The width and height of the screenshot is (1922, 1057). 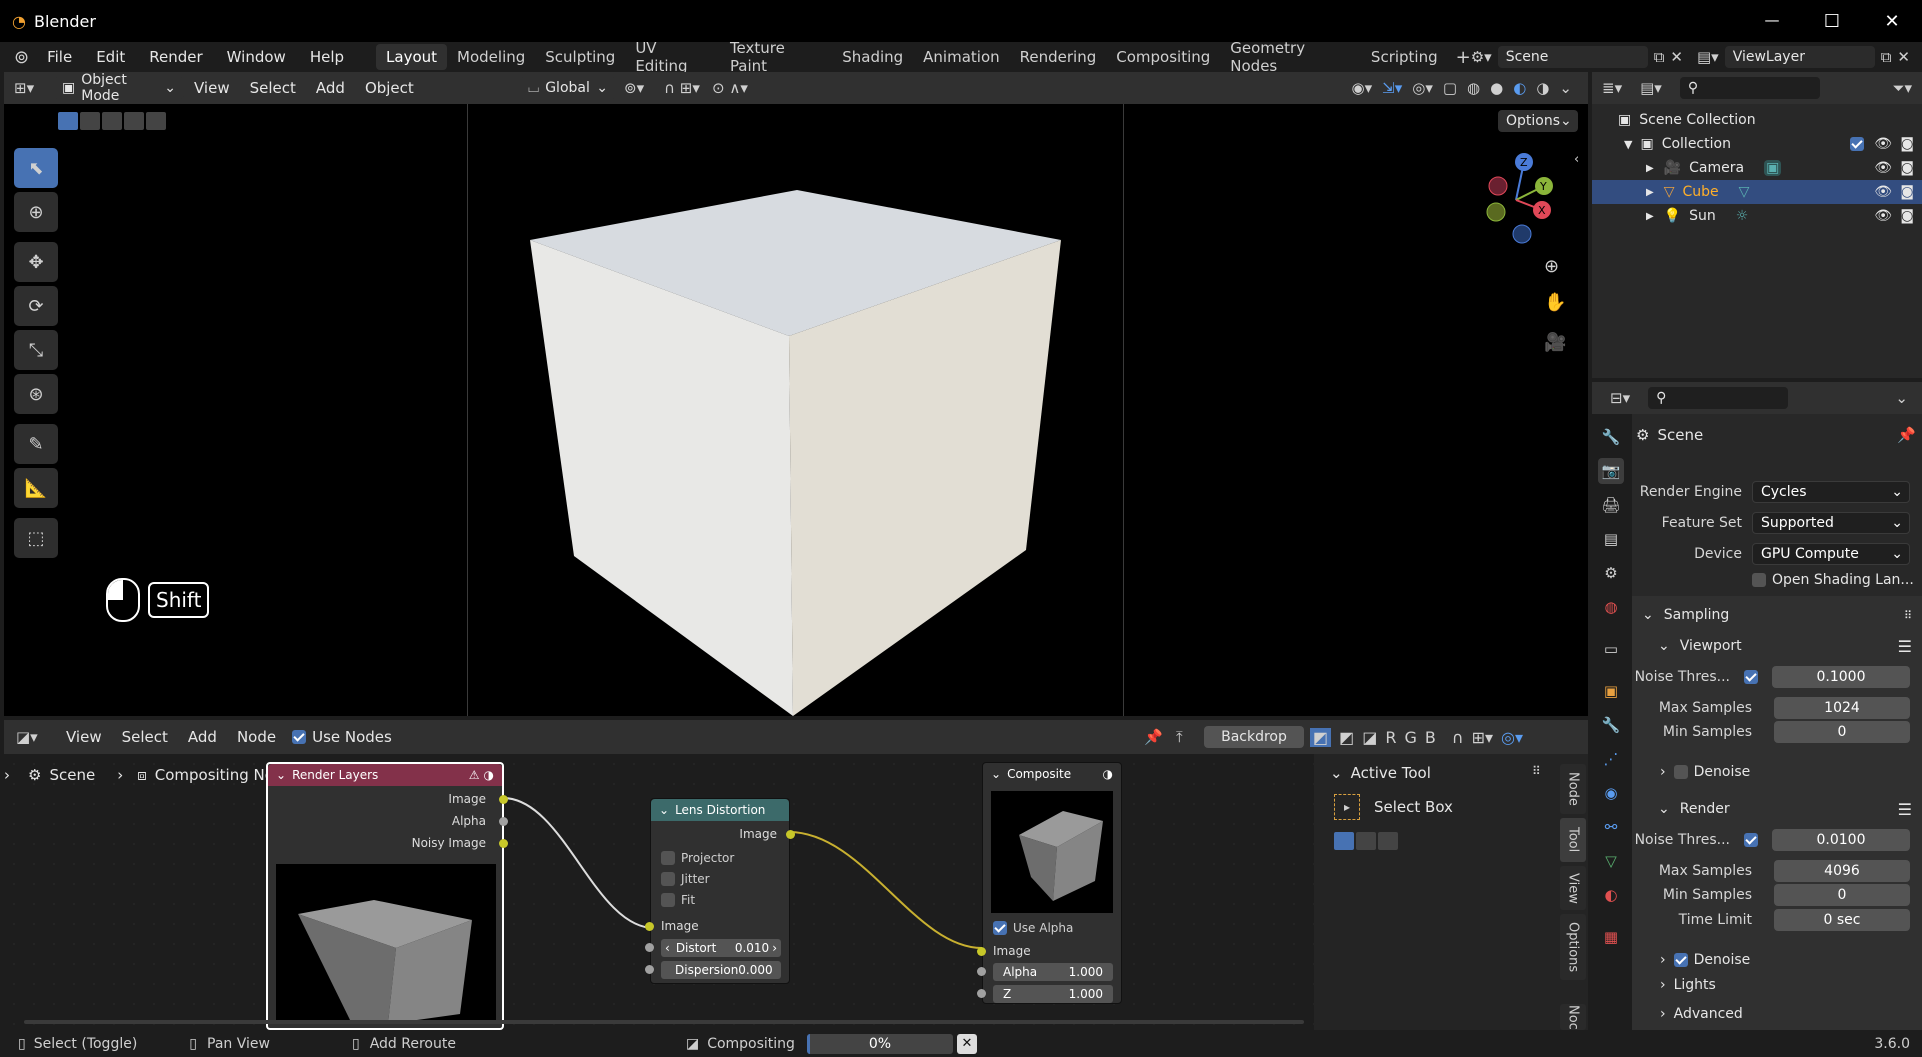 What do you see at coordinates (1611, 793) in the screenshot?
I see `physics-tab-icon: ◉` at bounding box center [1611, 793].